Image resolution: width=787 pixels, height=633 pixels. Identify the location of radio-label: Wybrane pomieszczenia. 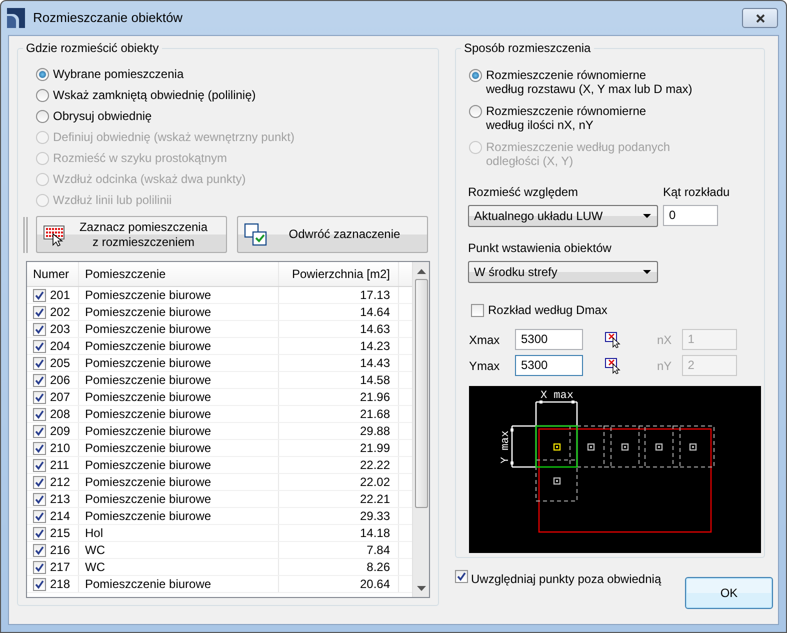
(118, 74).